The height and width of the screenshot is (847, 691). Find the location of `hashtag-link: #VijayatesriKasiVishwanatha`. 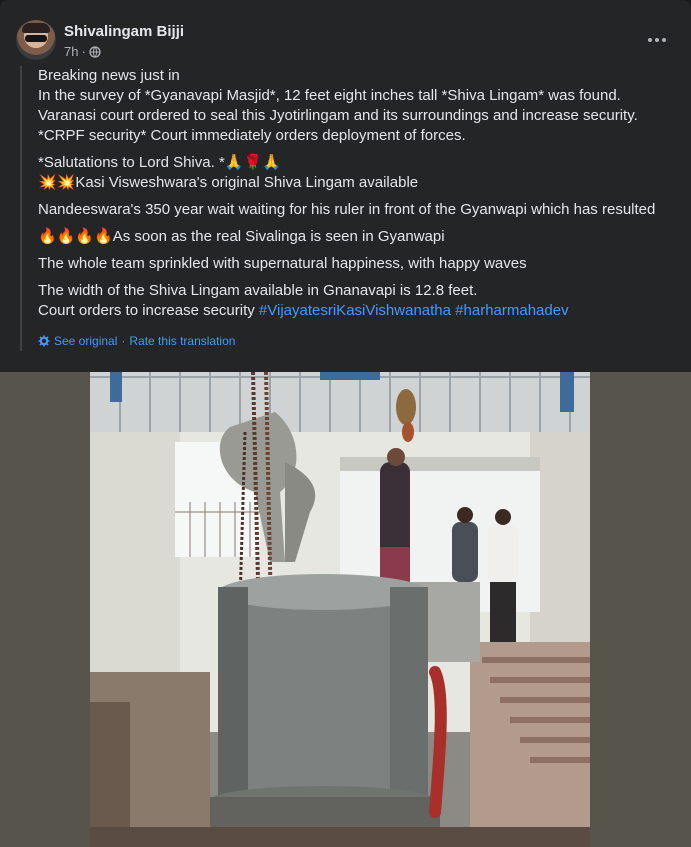

hashtag-link: #VijayatesriKasiVishwanatha is located at coordinates (355, 310).